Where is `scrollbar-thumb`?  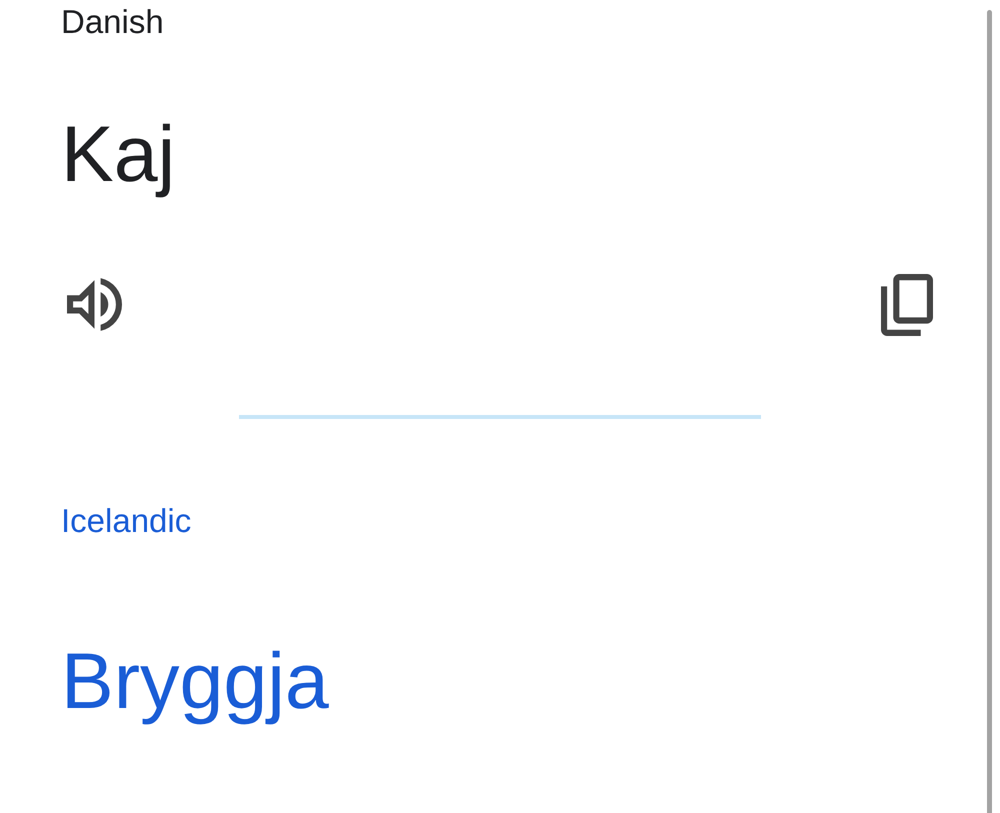
scrollbar-thumb is located at coordinates (989, 411).